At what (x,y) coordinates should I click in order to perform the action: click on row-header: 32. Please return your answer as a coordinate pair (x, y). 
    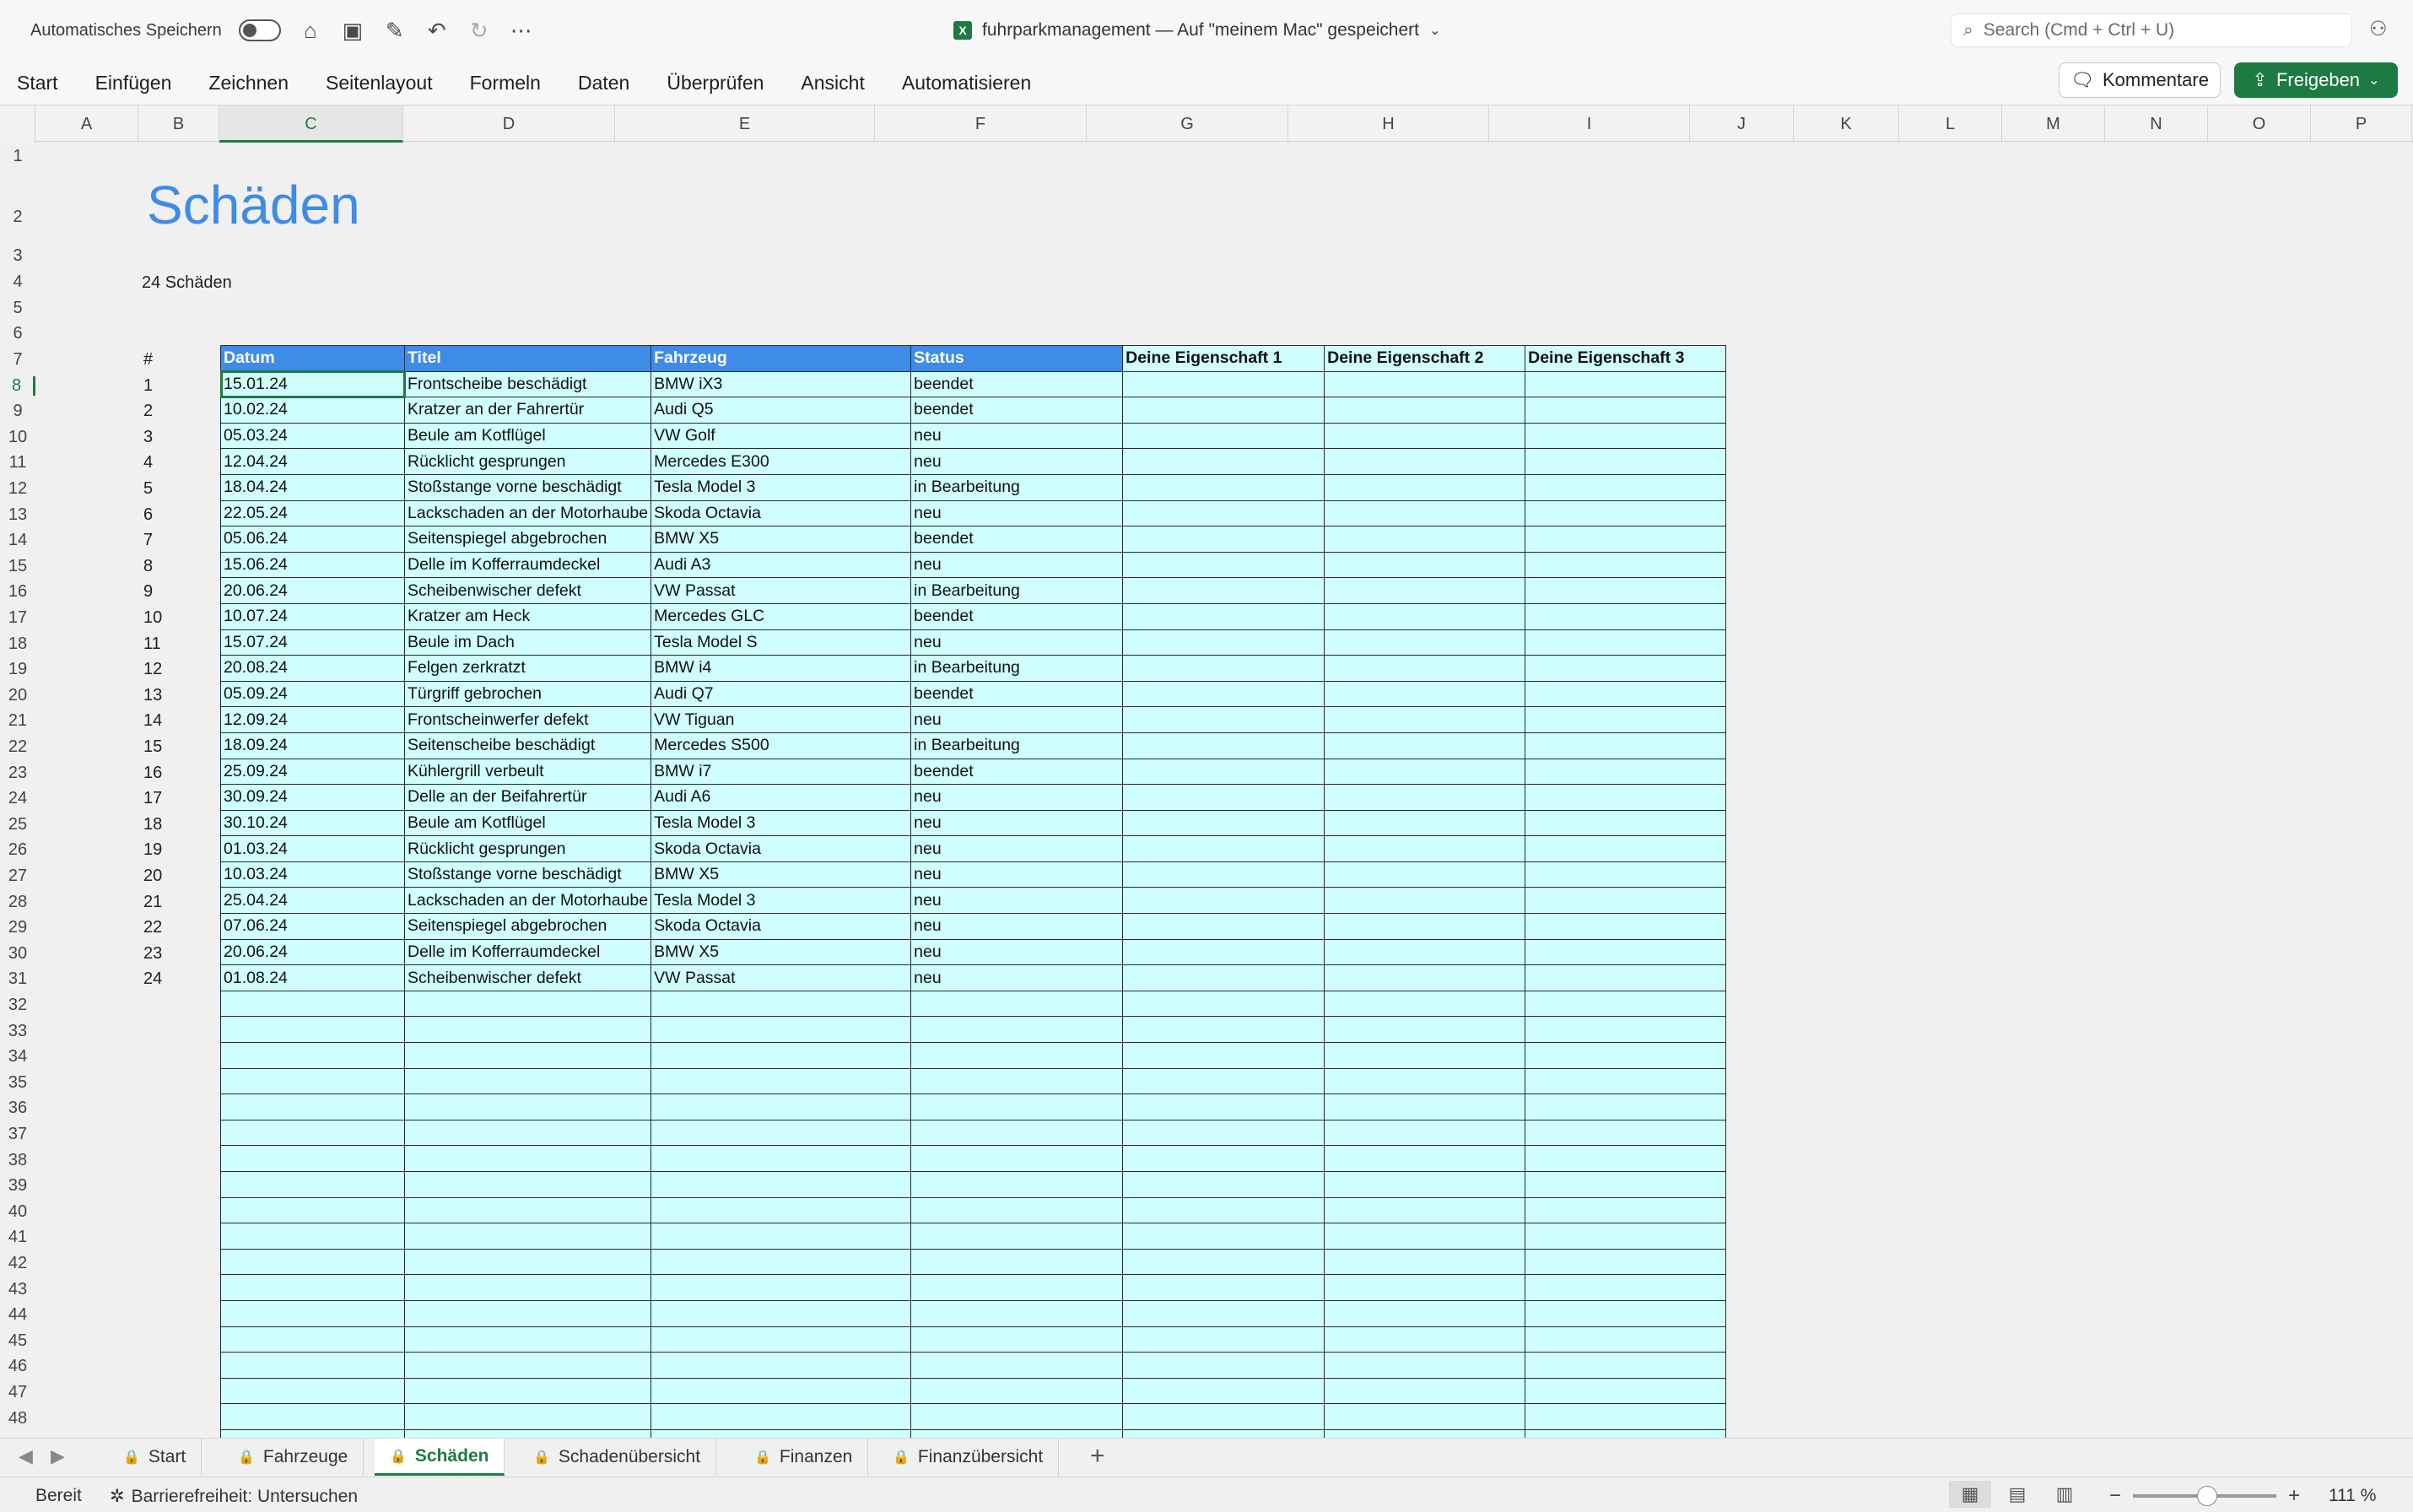
    Looking at the image, I should click on (17, 1005).